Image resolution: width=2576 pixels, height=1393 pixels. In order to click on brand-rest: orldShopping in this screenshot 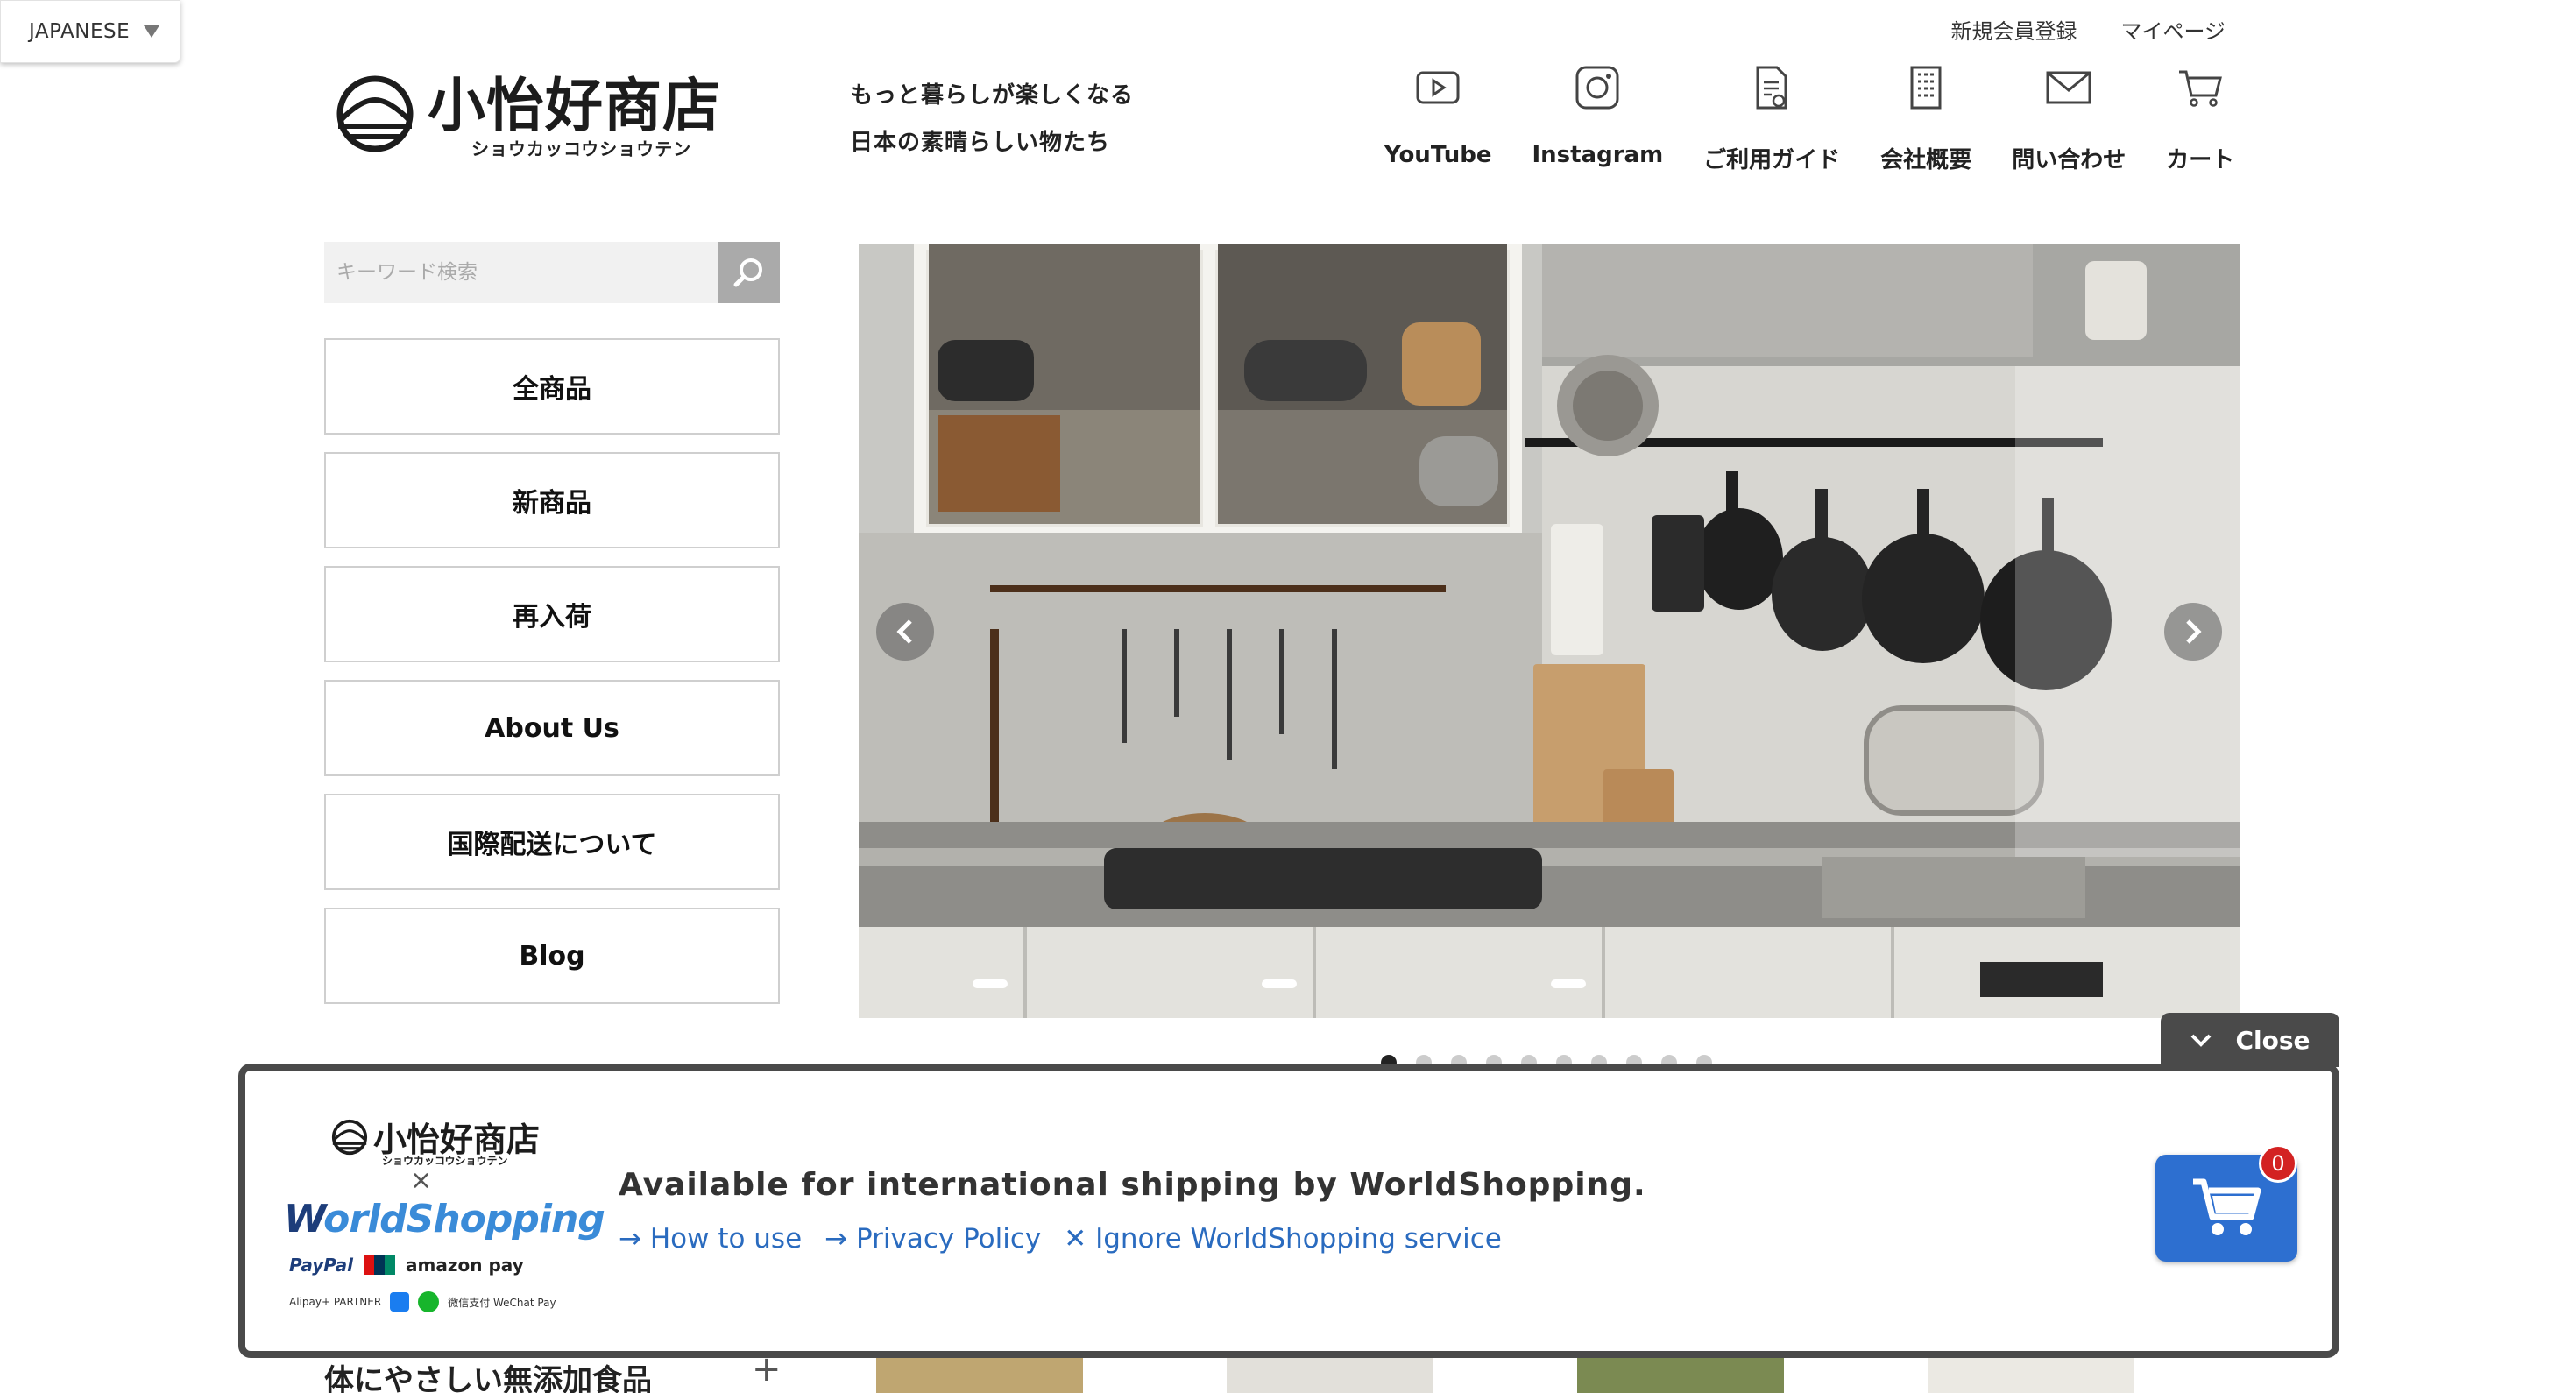, I will do `click(464, 1219)`.